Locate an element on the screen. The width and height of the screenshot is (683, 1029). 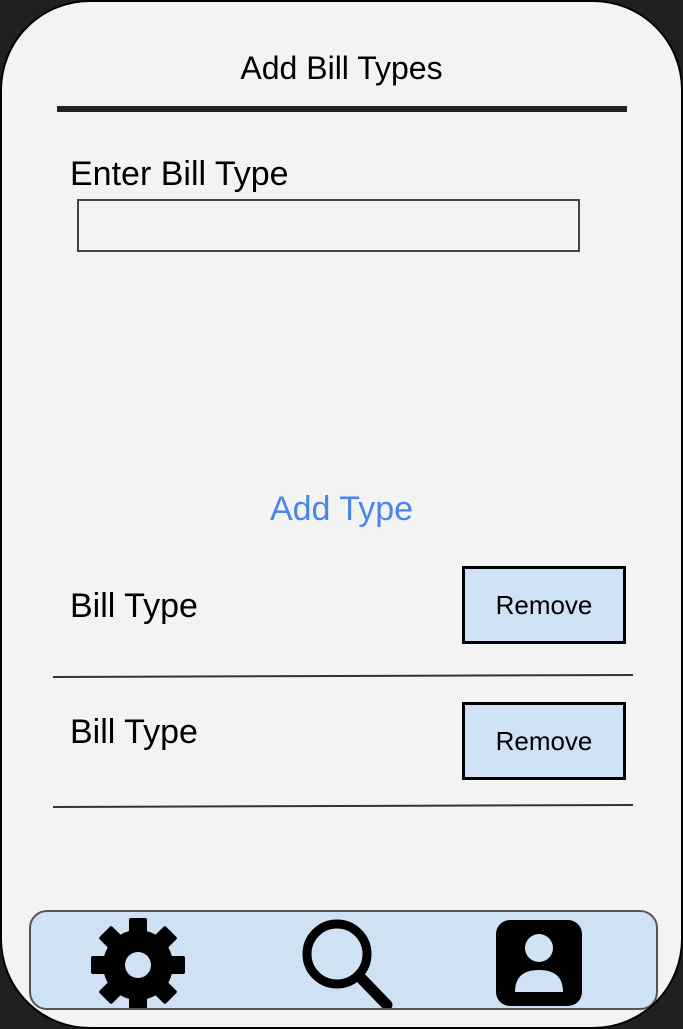
bottom-nav is located at coordinates (343, 960).